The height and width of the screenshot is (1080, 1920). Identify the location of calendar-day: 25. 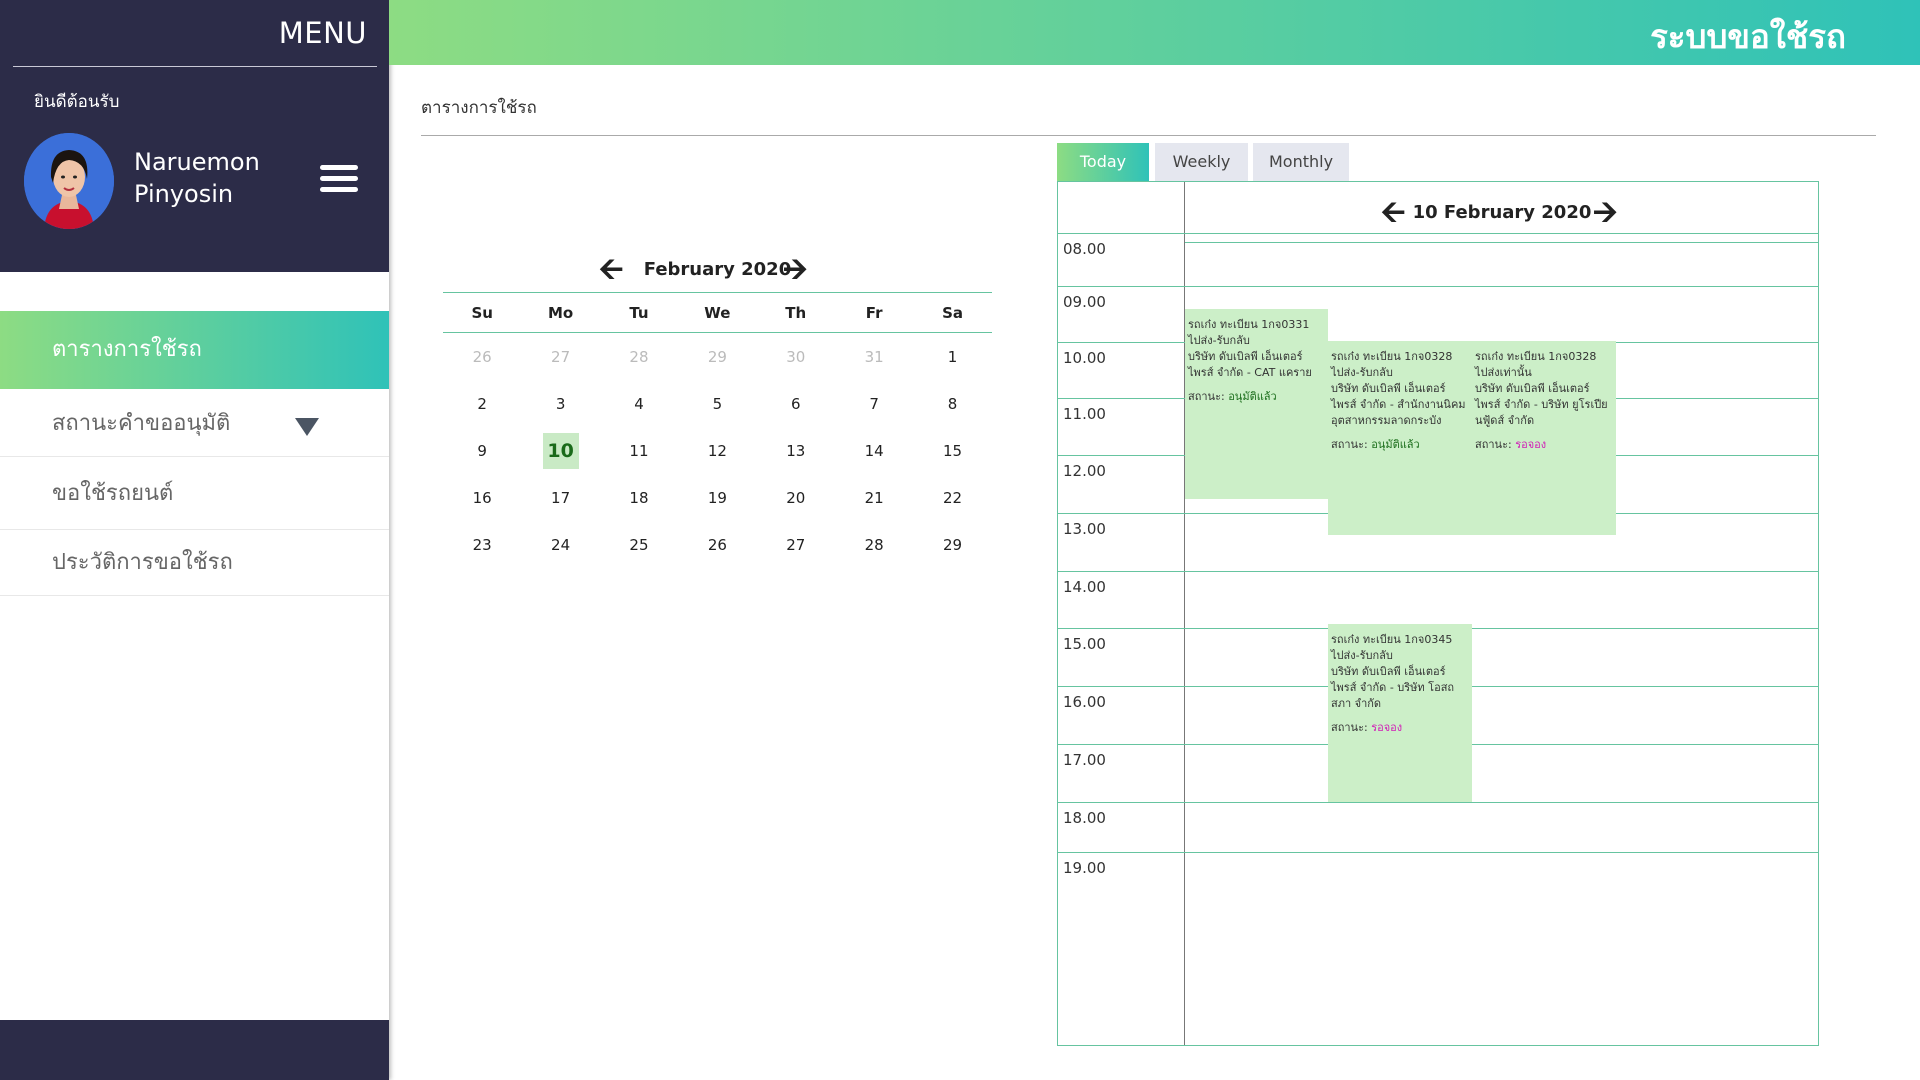
(639, 545).